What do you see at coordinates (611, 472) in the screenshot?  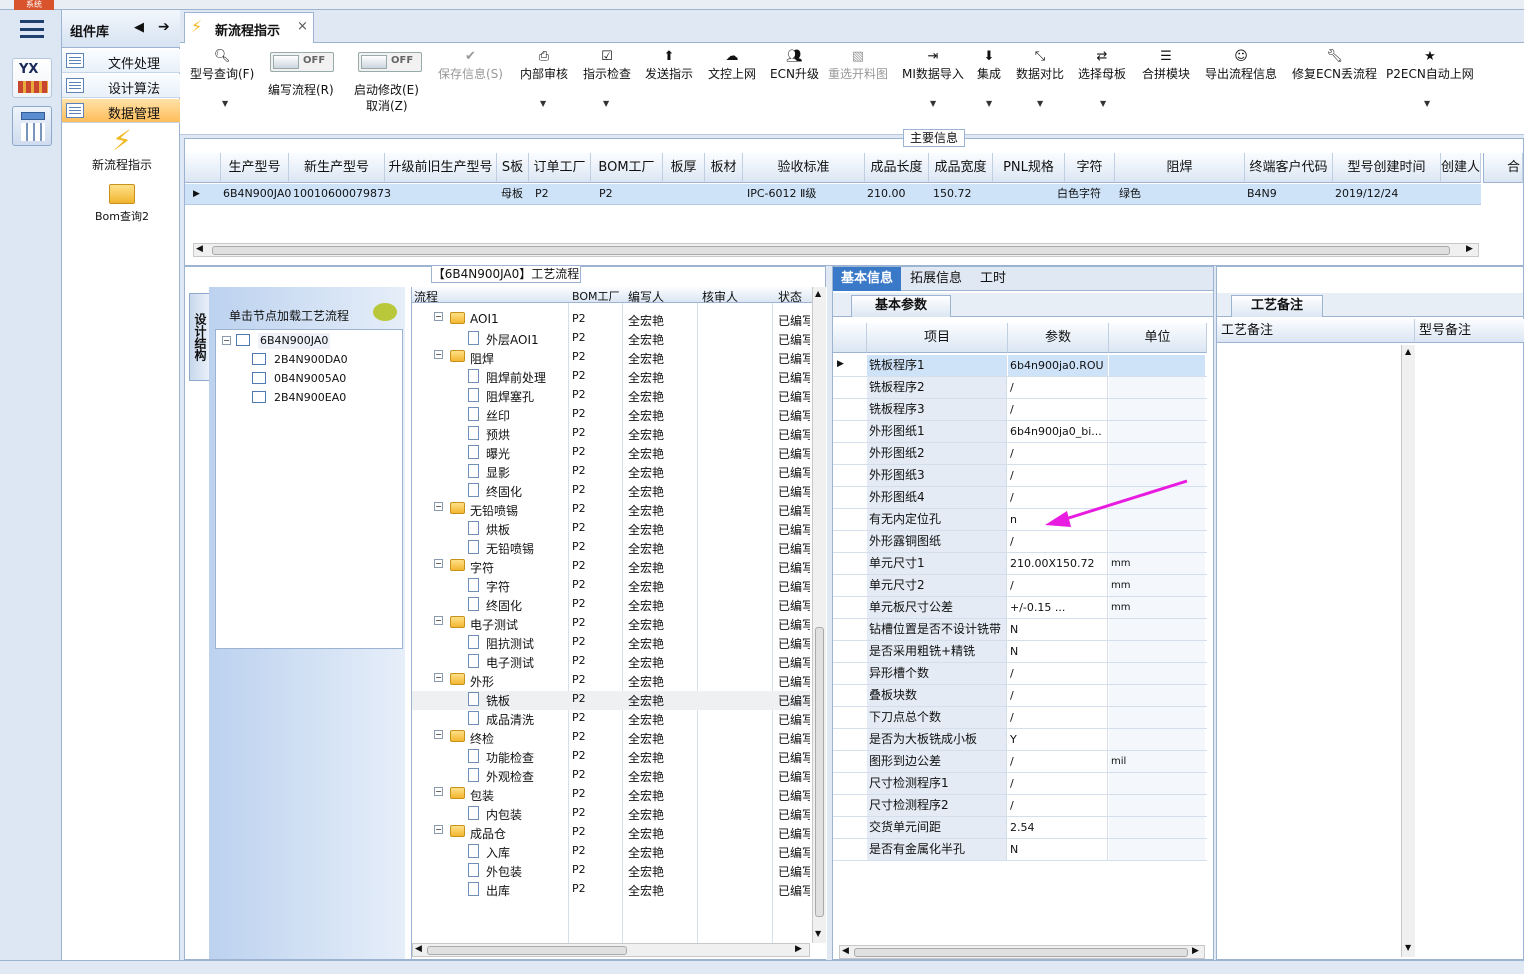 I see `flow-row: 显影 P2 全宏艳 已编写` at bounding box center [611, 472].